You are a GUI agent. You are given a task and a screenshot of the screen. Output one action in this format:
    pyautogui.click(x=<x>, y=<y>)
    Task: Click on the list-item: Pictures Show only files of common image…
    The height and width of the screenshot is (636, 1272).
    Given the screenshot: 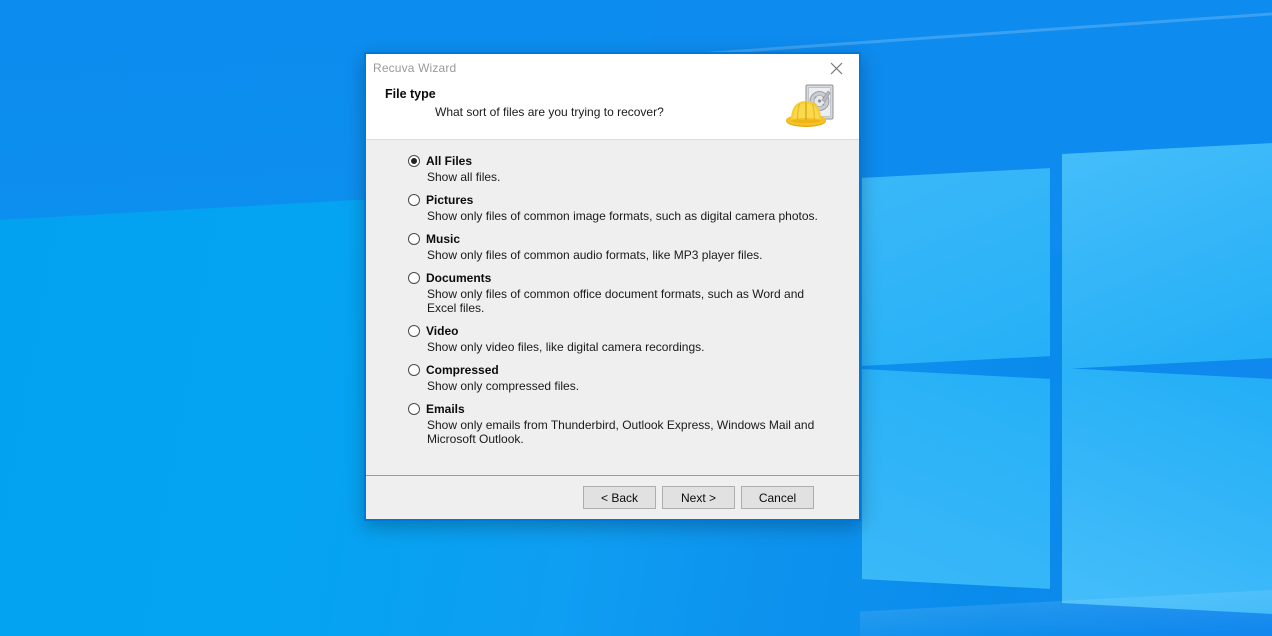 What is the action you would take?
    pyautogui.click(x=623, y=208)
    